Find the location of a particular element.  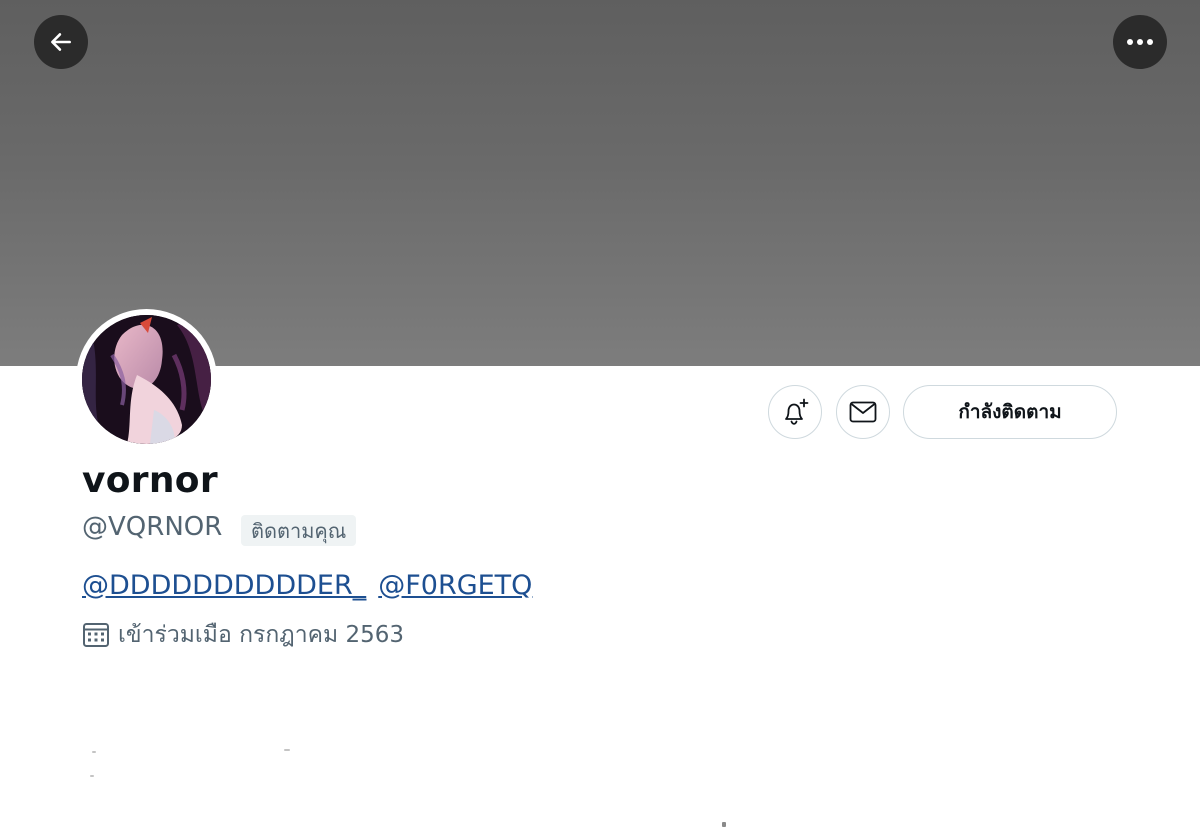

more-horizontal-icon is located at coordinates (1140, 42).